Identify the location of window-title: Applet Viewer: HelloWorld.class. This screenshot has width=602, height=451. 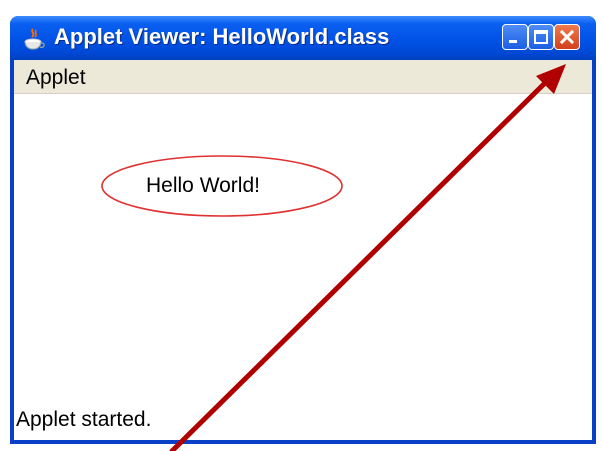
(222, 36).